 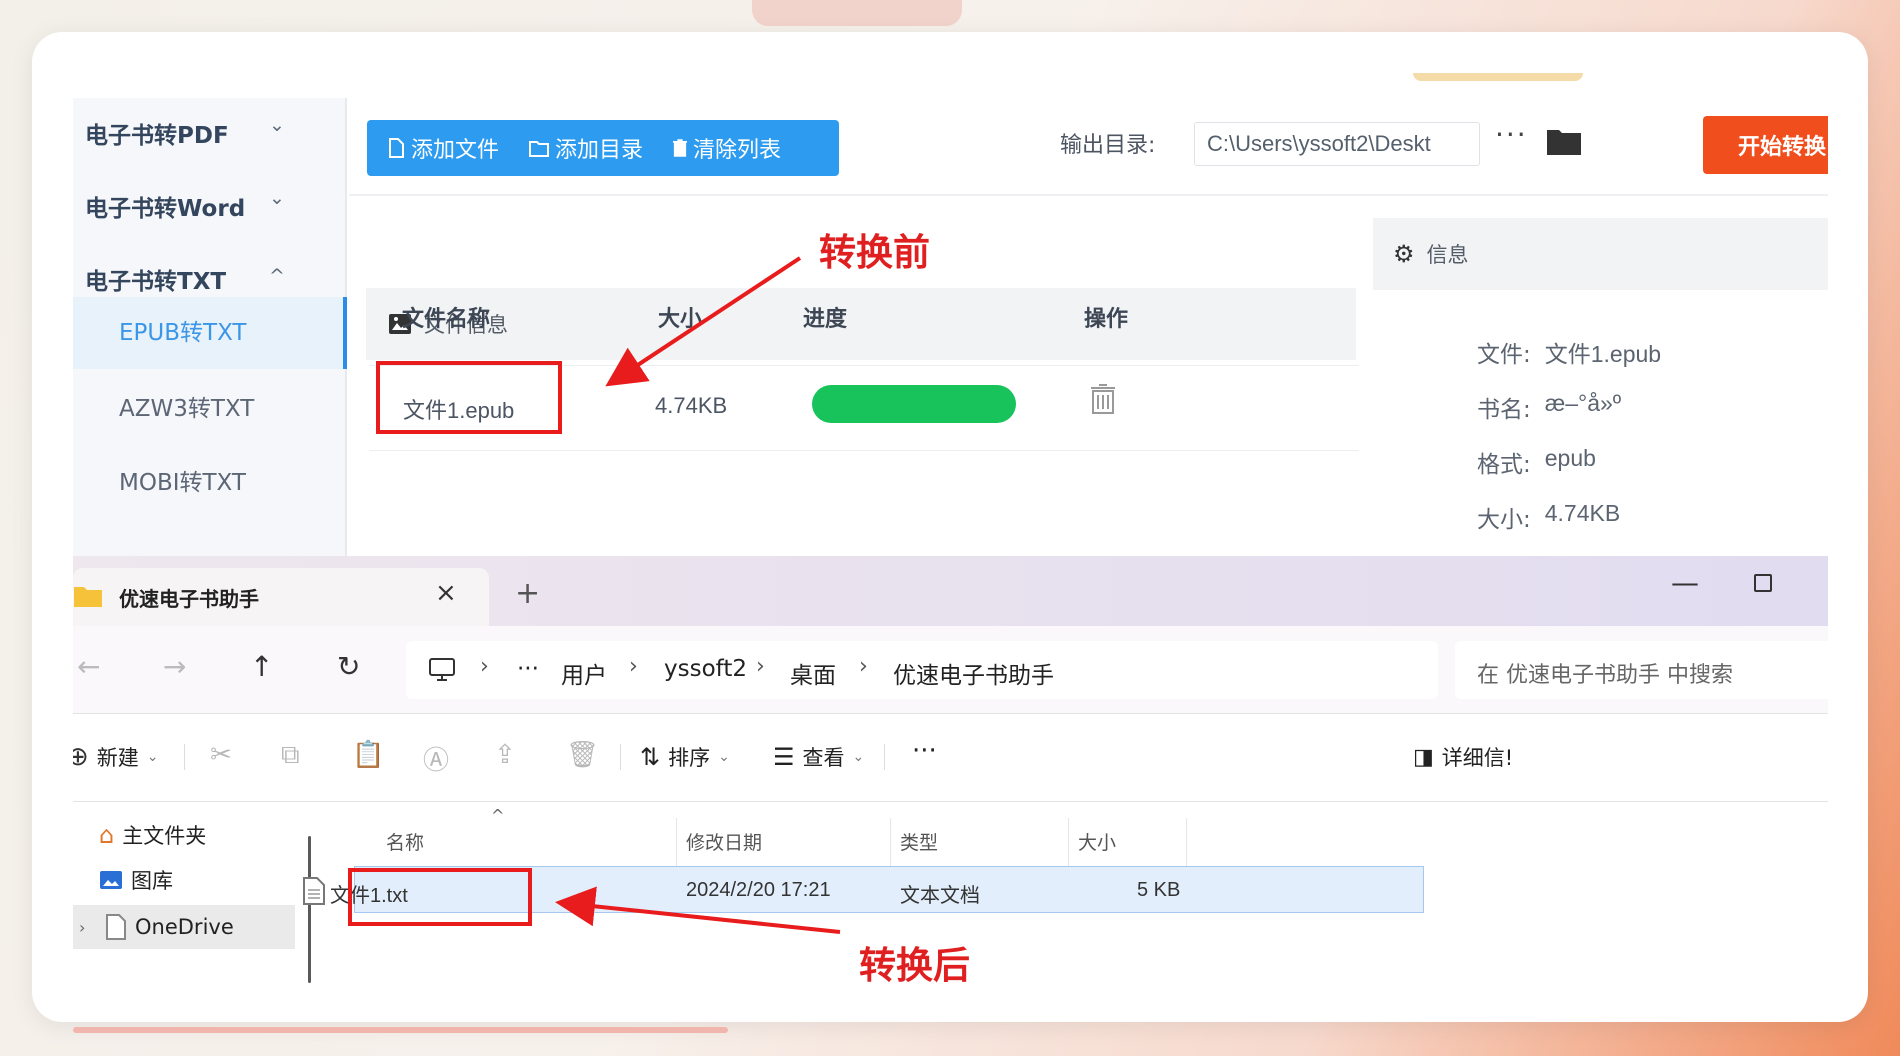 What do you see at coordinates (698, 595) in the screenshot?
I see `annotation-arrows` at bounding box center [698, 595].